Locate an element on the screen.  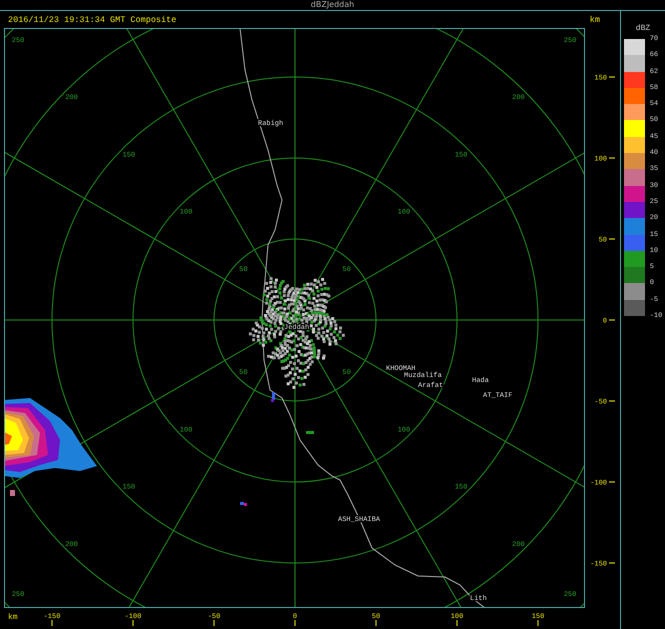
timestamp-label: 2016/11/23 19:31:34 GMT Composite is located at coordinates (92, 19).